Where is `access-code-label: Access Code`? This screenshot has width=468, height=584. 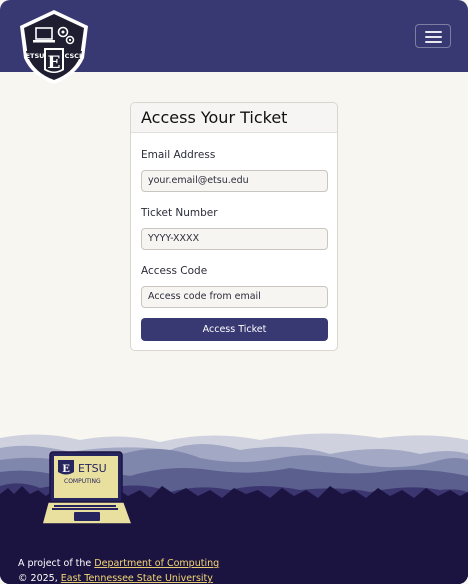 access-code-label: Access Code is located at coordinates (174, 271).